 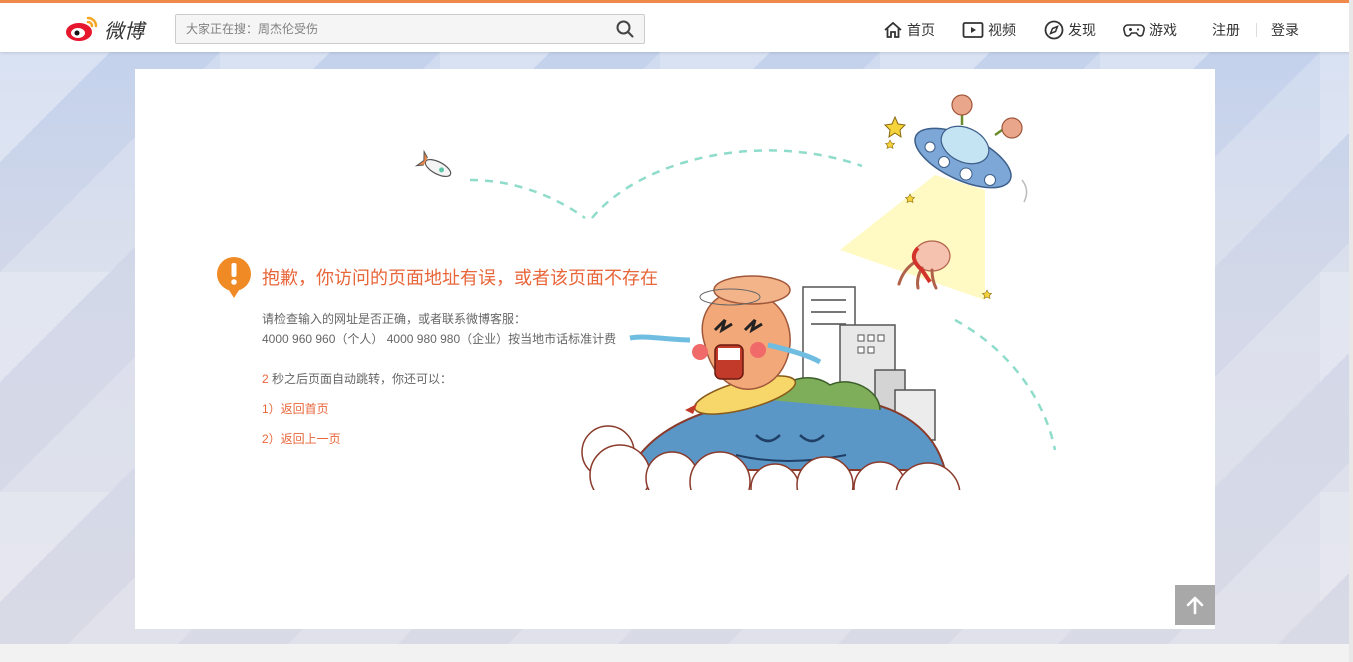 I want to click on go-back-link: 2）返回上一页, so click(x=301, y=438).